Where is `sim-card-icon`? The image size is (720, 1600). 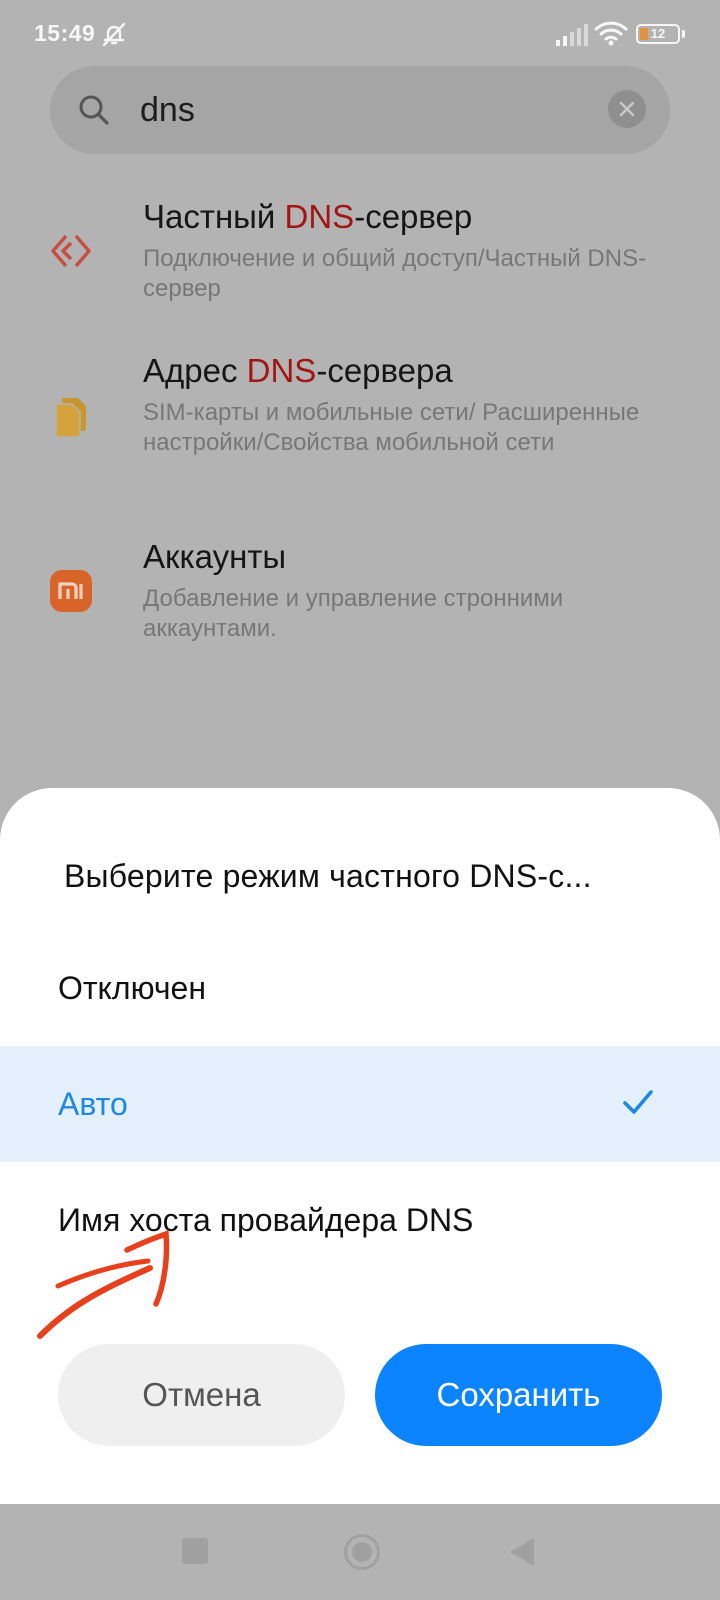 sim-card-icon is located at coordinates (70, 418).